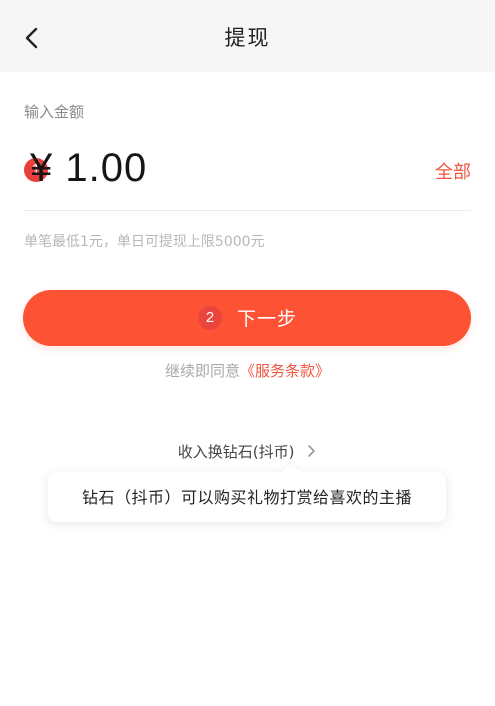  Describe the element at coordinates (246, 497) in the screenshot. I see `tooltip-text: 钻石（抖币）可以购买礼物打赏给喜欢的主播` at that location.